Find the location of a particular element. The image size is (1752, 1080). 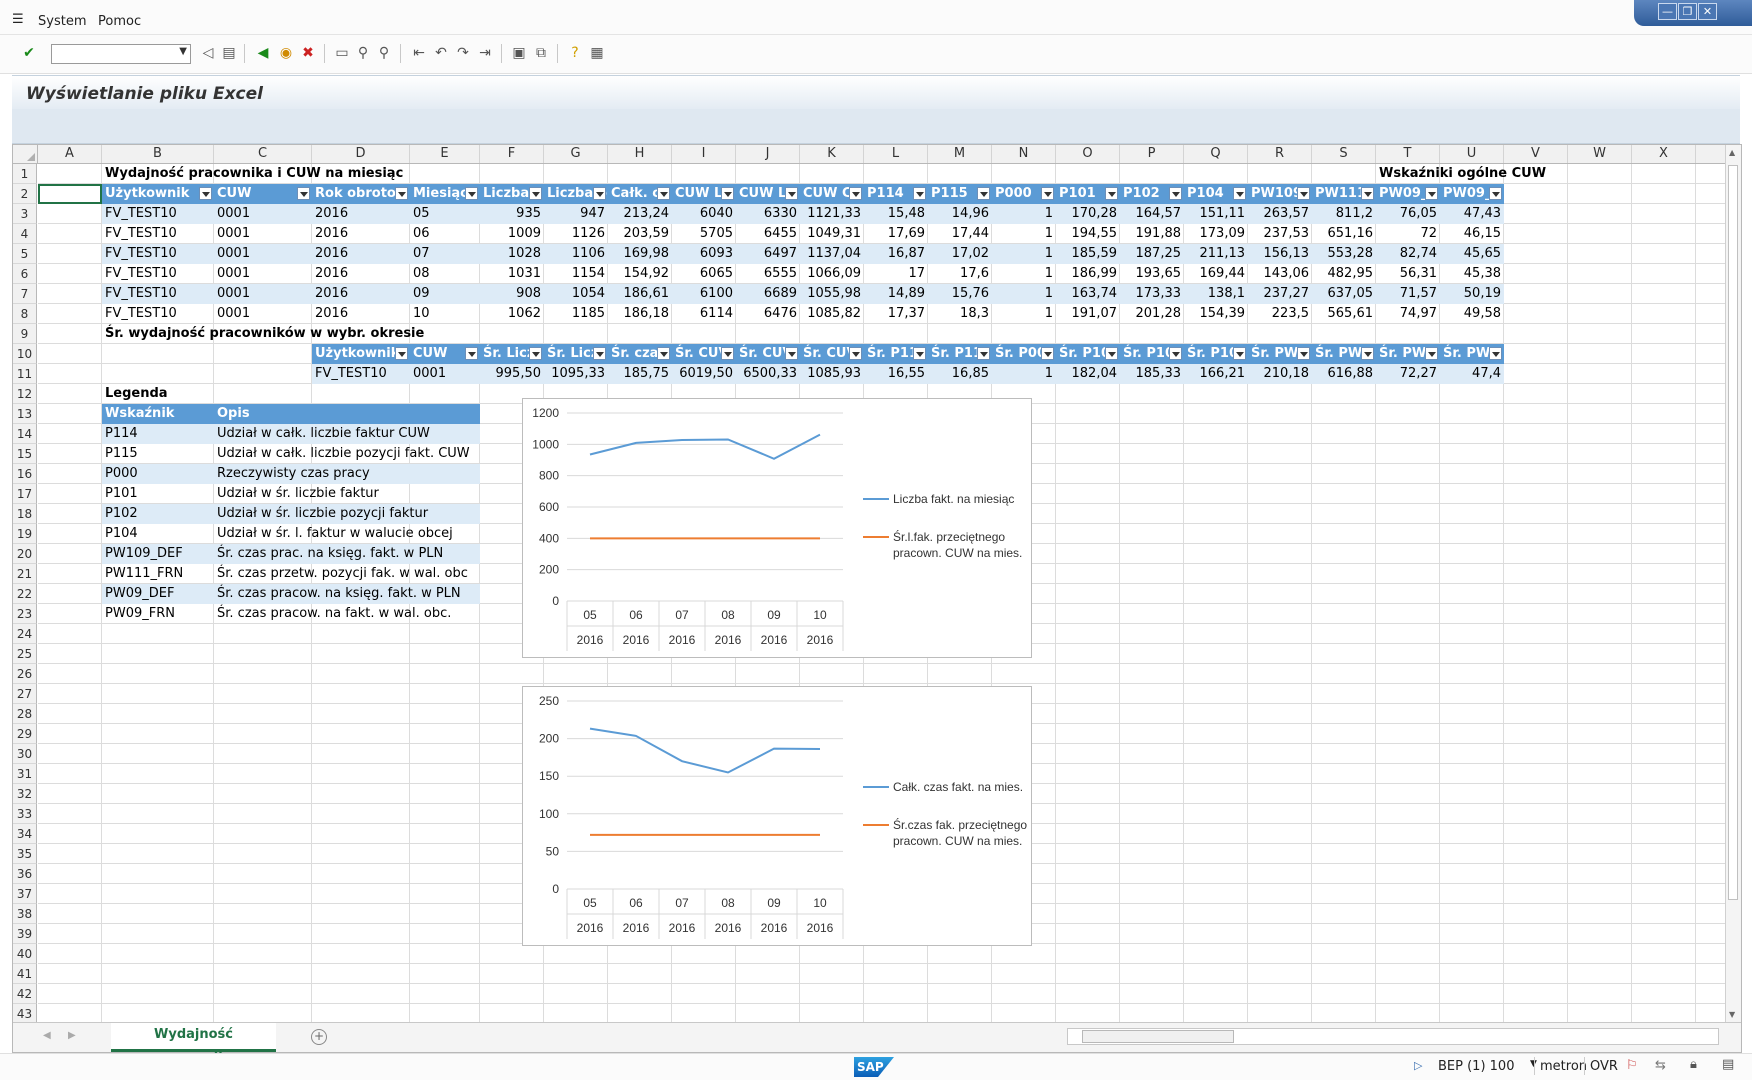

row-header-26: 26 is located at coordinates (25, 674).